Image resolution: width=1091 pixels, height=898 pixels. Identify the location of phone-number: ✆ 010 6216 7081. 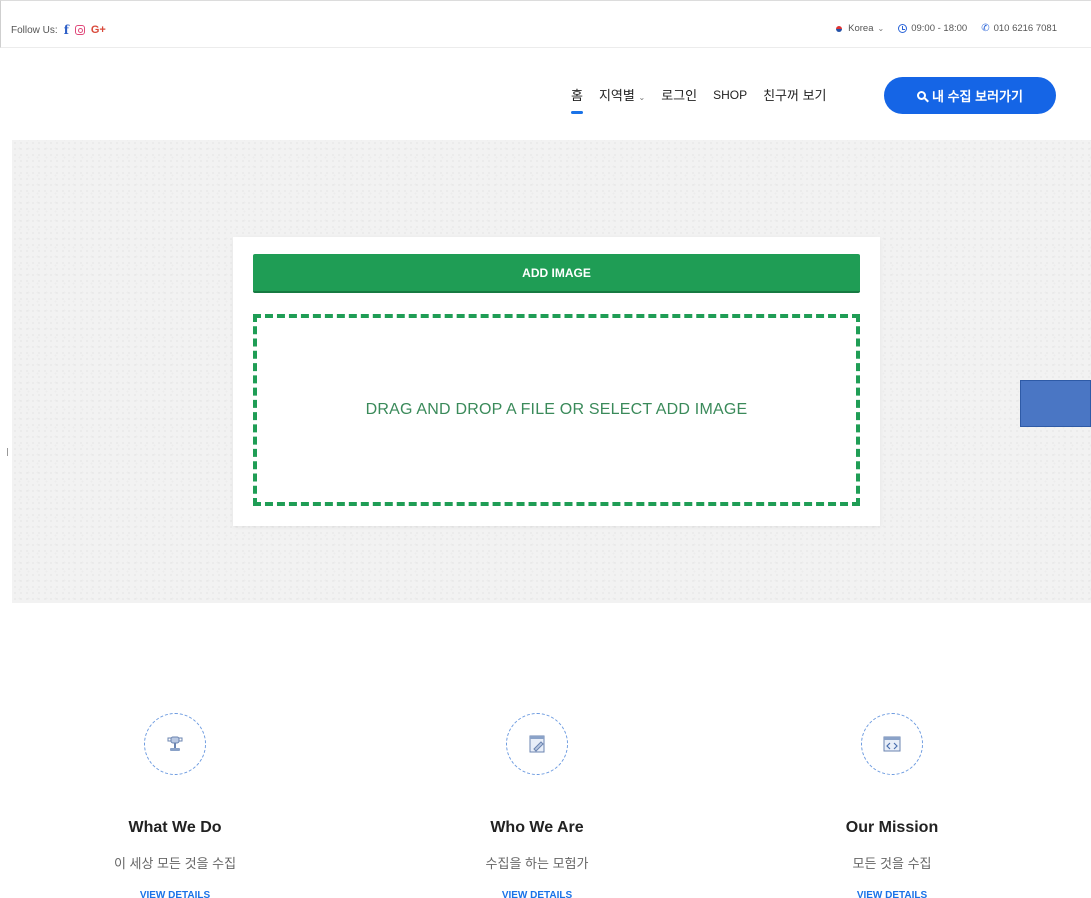
(1019, 28).